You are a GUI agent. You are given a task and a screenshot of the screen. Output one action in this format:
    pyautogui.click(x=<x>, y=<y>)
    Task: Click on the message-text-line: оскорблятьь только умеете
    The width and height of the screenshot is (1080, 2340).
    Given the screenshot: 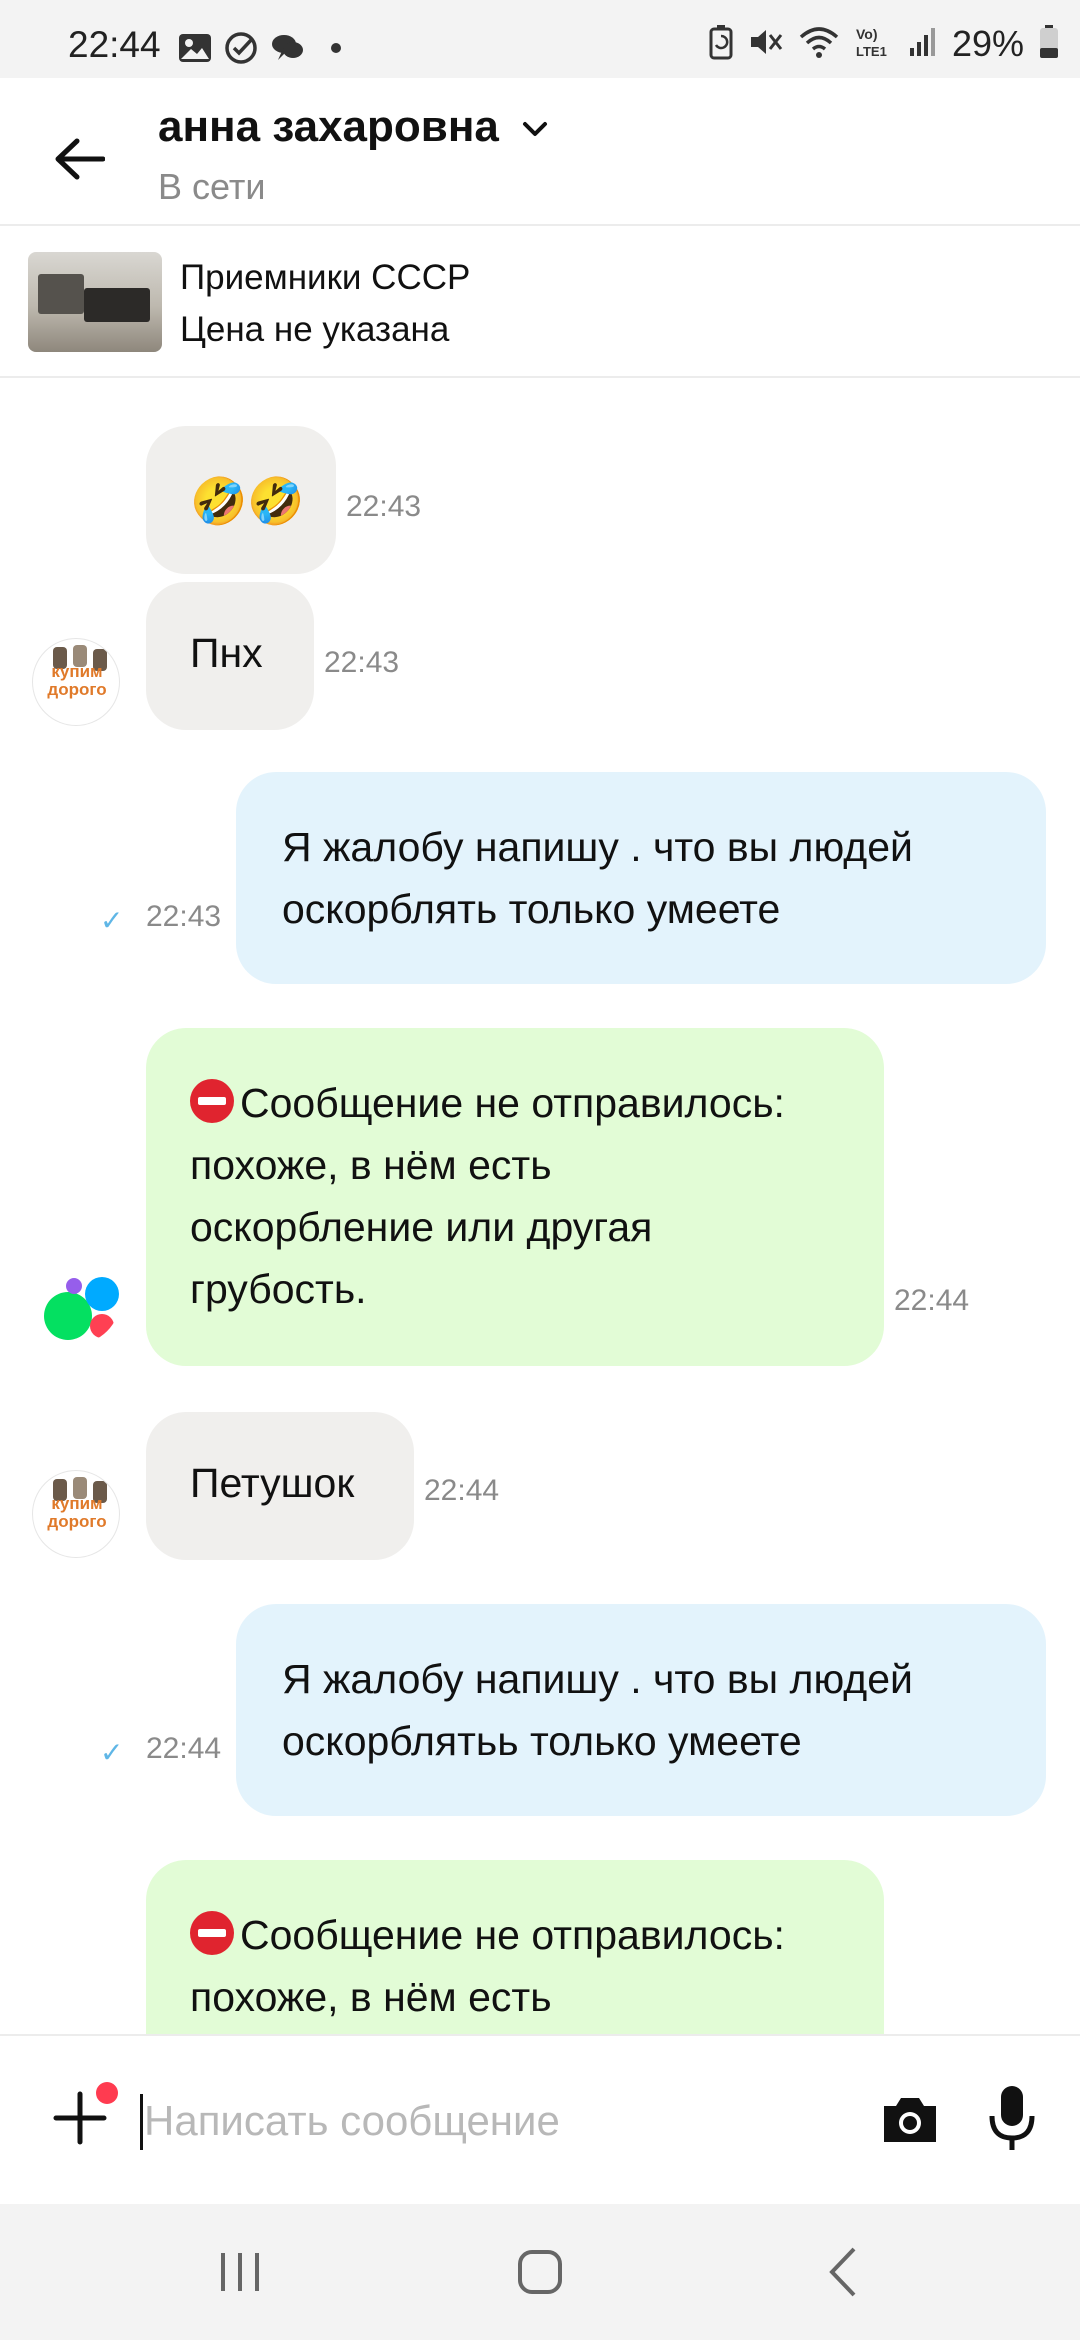 What is the action you would take?
    pyautogui.click(x=542, y=1741)
    